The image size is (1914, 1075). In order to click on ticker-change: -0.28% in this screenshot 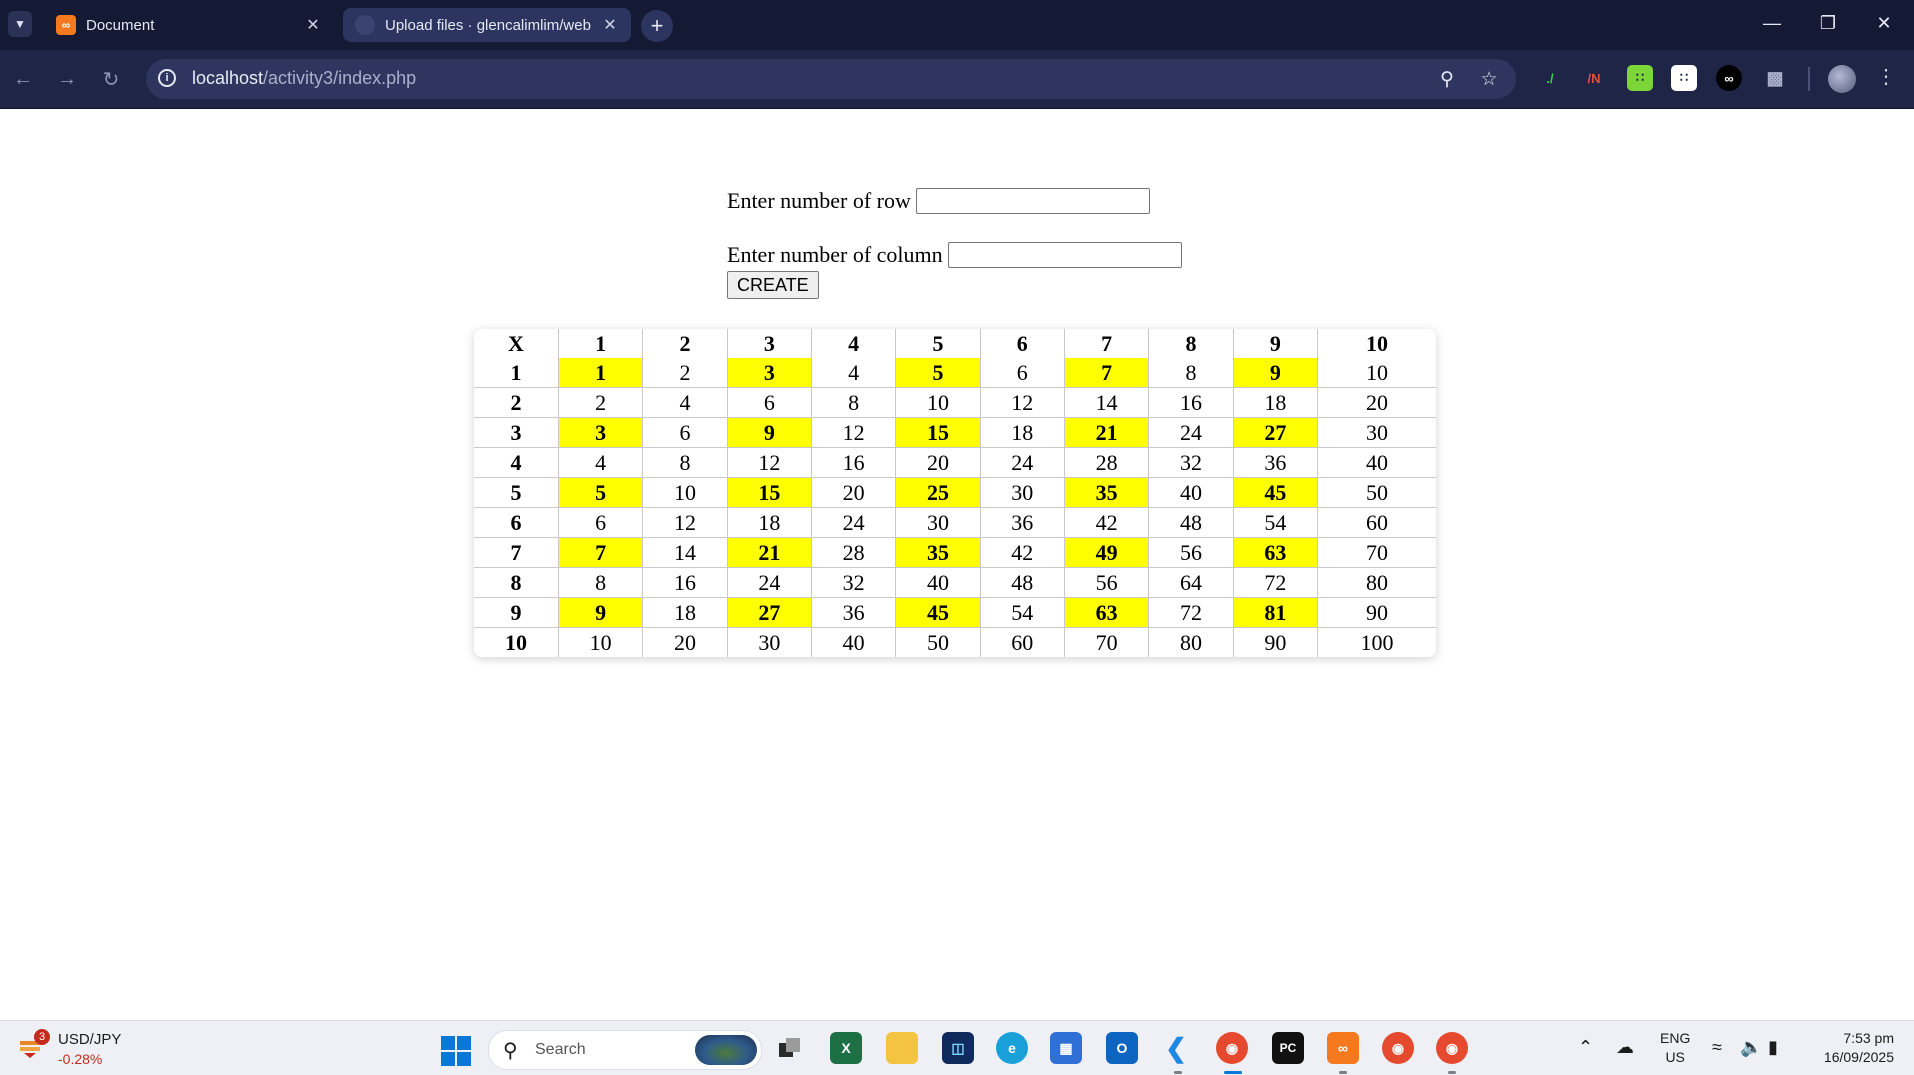, I will do `click(80, 1059)`.